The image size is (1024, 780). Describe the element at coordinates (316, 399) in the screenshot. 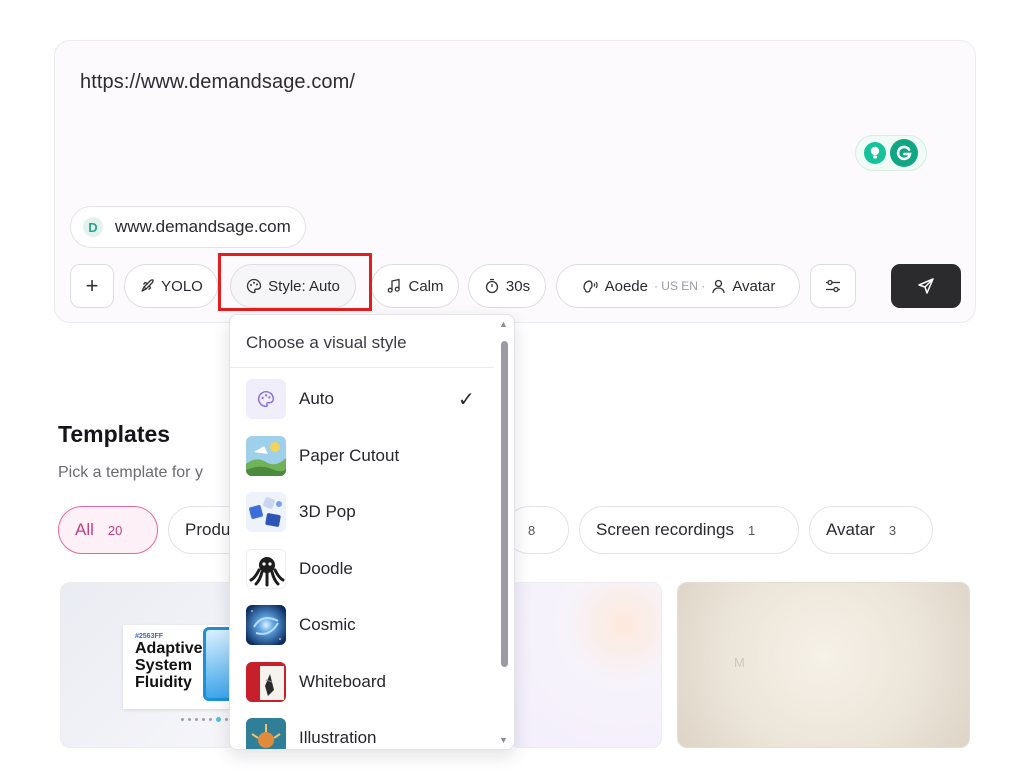

I see `style-option-label: Auto` at that location.